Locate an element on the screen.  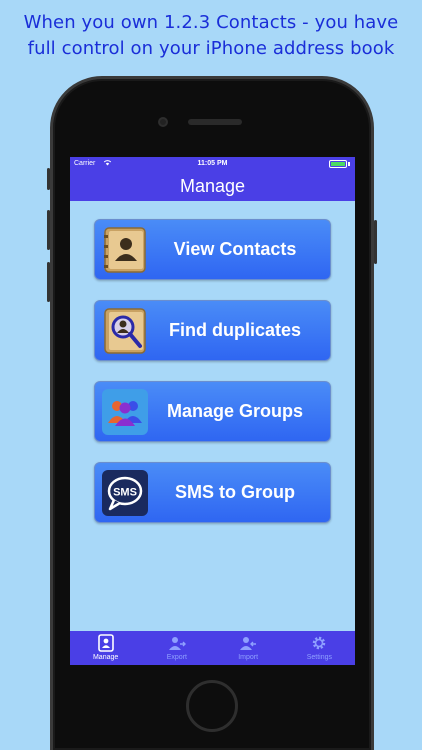
import-user-icon is located at coordinates (248, 643).